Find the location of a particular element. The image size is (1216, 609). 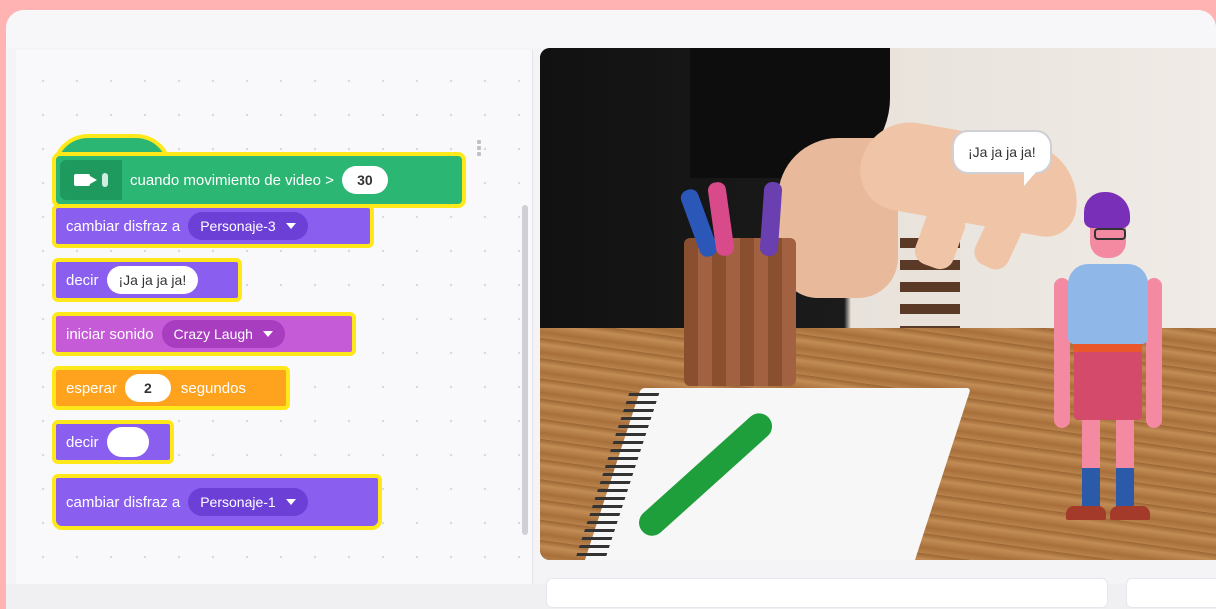

stage-panel is located at coordinates (1171, 593).